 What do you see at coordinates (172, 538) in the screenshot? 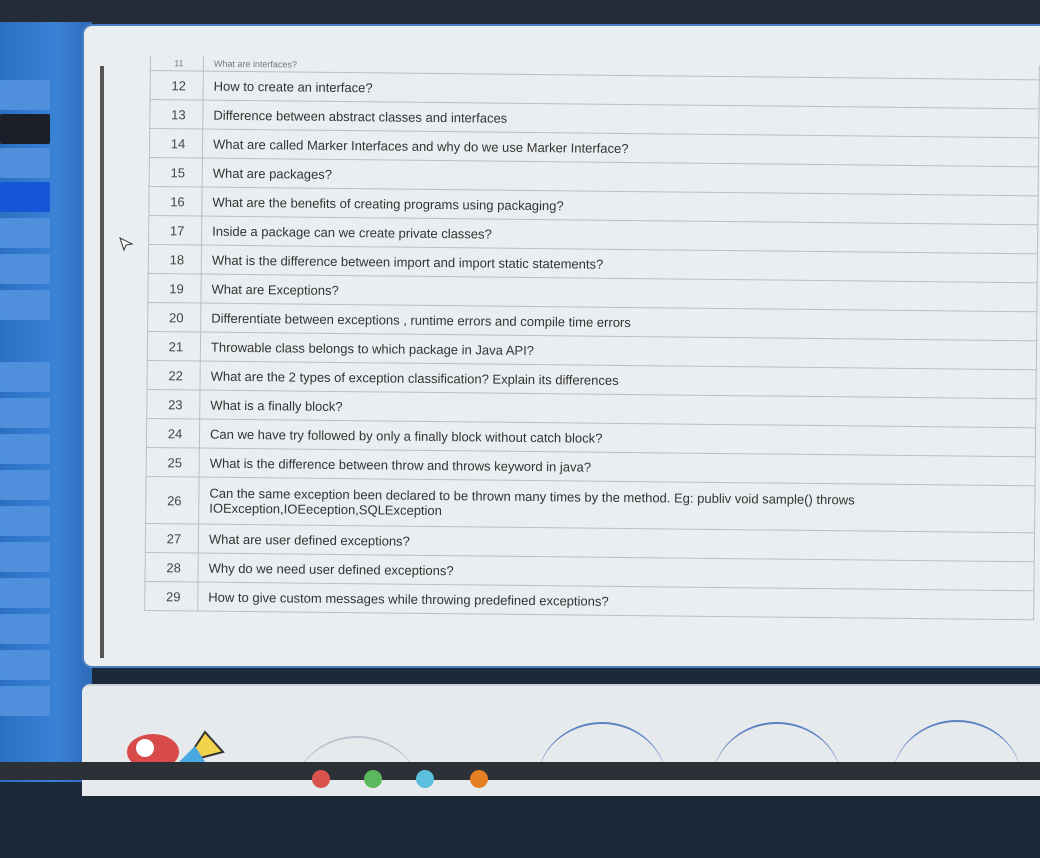
I see `row-number: 27` at bounding box center [172, 538].